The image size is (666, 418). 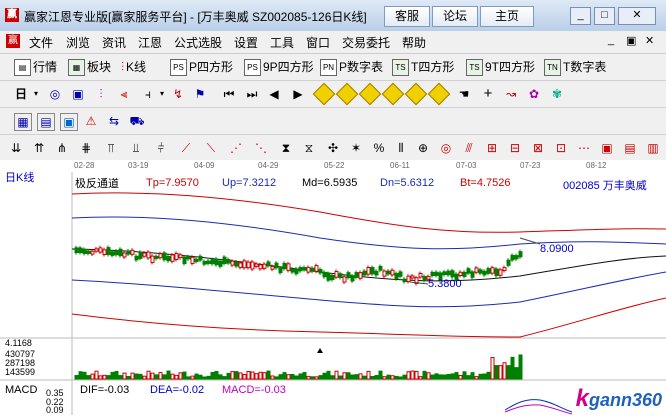 What do you see at coordinates (488, 94) in the screenshot?
I see `crosshair-icon: +` at bounding box center [488, 94].